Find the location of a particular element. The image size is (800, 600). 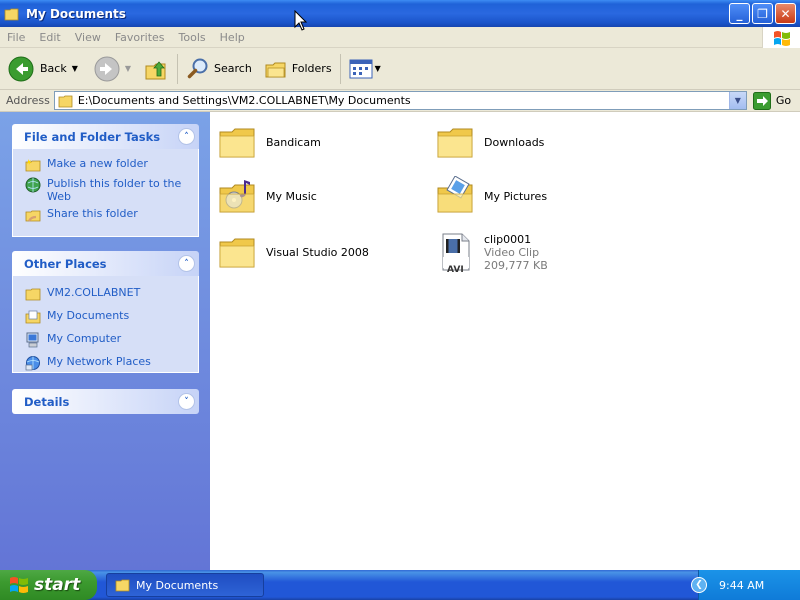

back-arrow-icon is located at coordinates (21, 68).